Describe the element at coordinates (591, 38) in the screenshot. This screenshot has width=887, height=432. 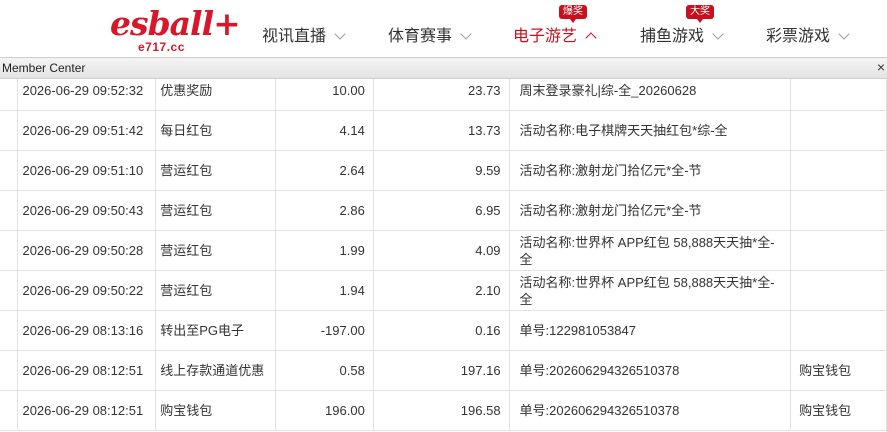
I see `chevron-up-icon` at that location.